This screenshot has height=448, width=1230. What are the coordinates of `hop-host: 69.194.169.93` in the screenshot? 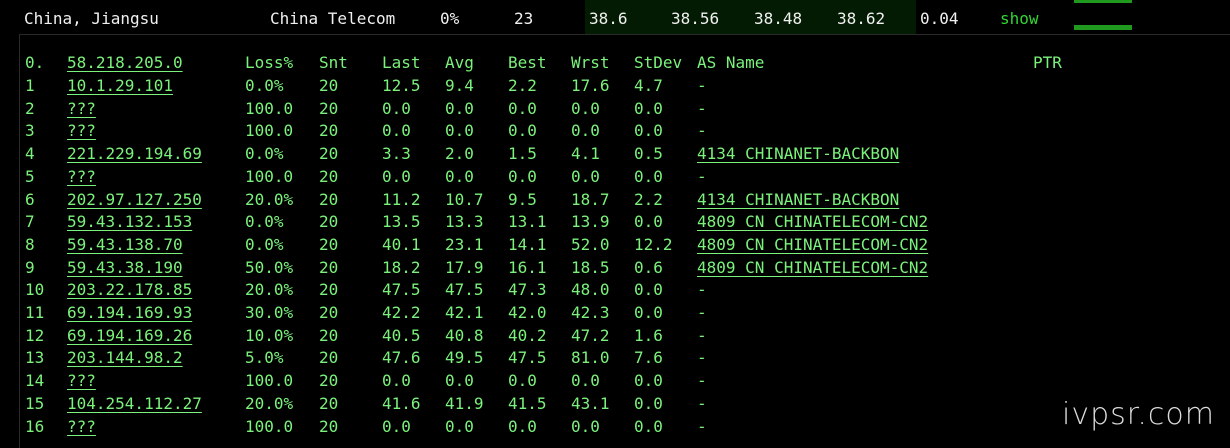 It's located at (129, 313).